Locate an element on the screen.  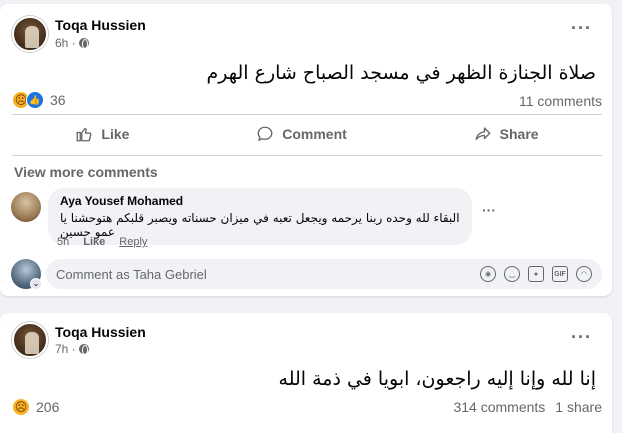
post-meta: 7h · is located at coordinates (72, 349).